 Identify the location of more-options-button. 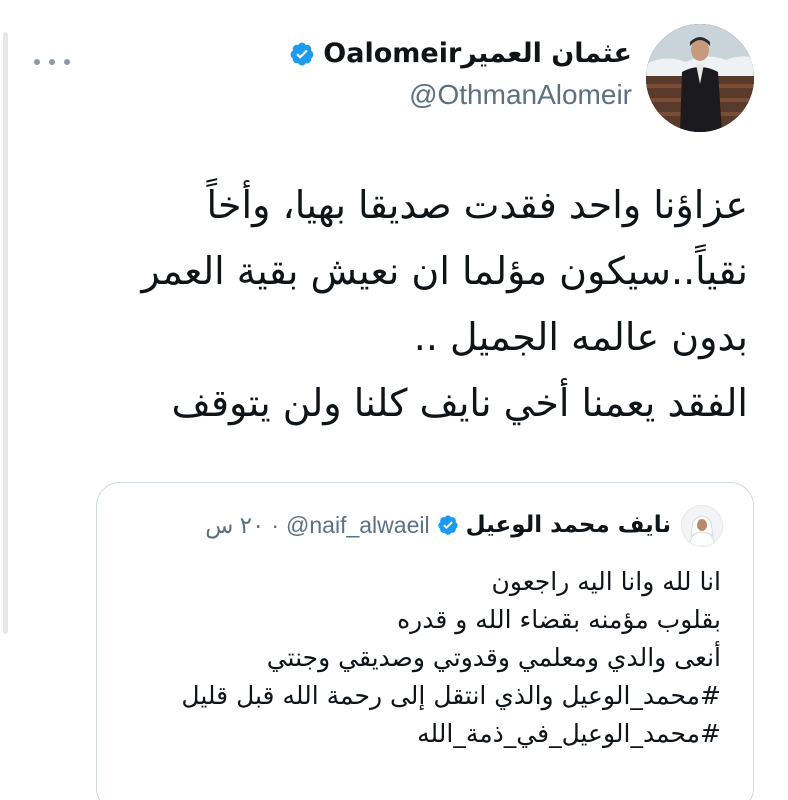
(52, 62).